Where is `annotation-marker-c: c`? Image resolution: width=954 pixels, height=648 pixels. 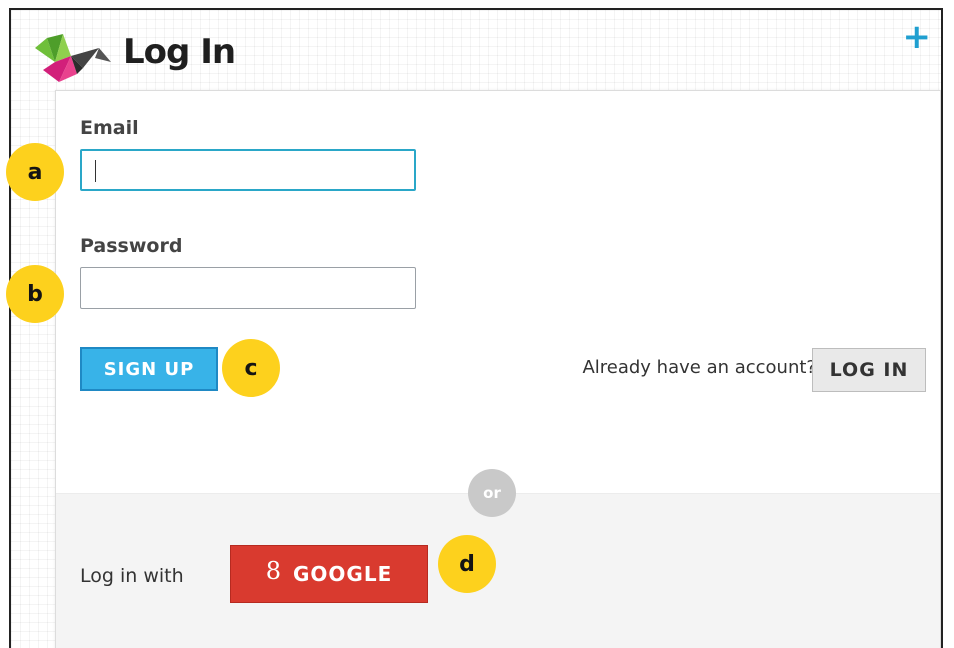 annotation-marker-c: c is located at coordinates (251, 368).